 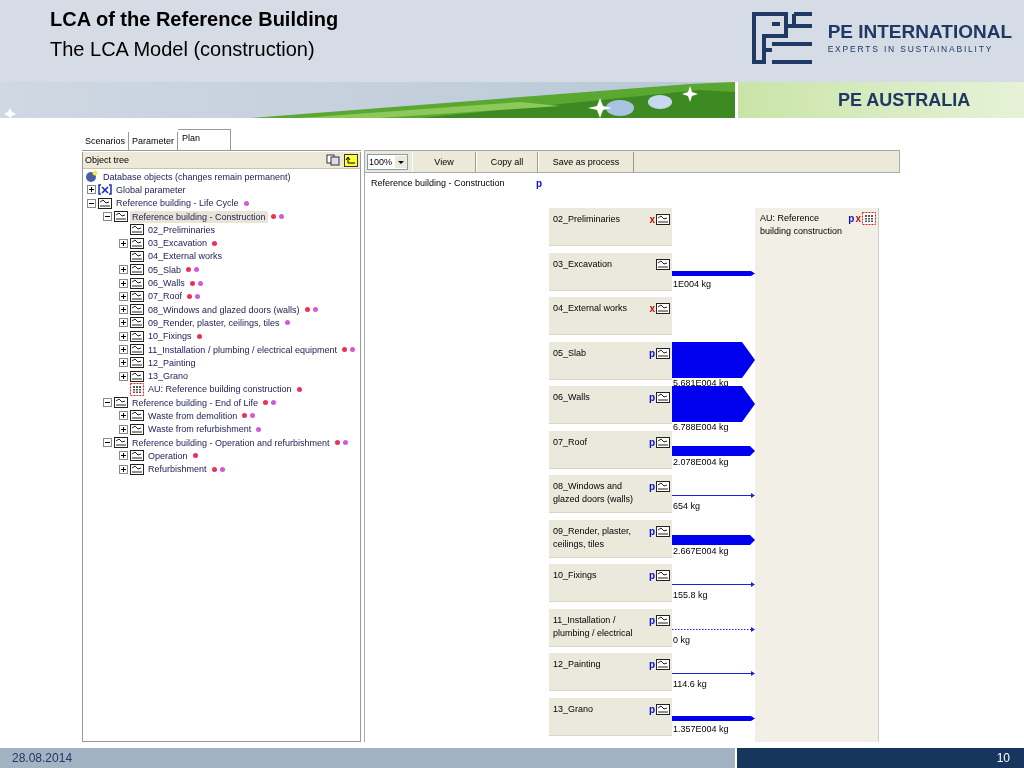 What do you see at coordinates (168, 455) in the screenshot?
I see `tree-item: Operation` at bounding box center [168, 455].